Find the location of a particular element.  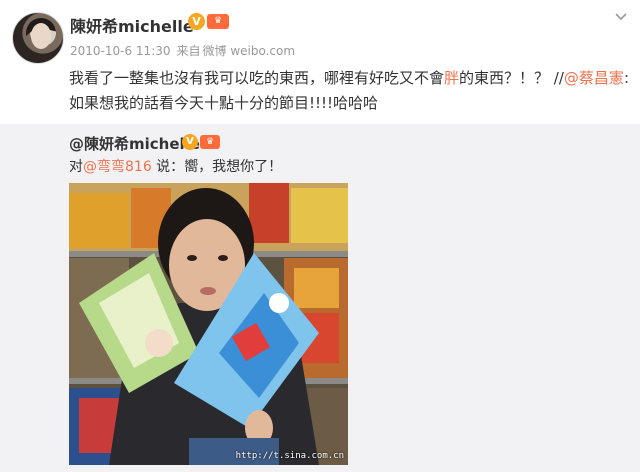

author-name: 陳妍希michelle is located at coordinates (132, 25).